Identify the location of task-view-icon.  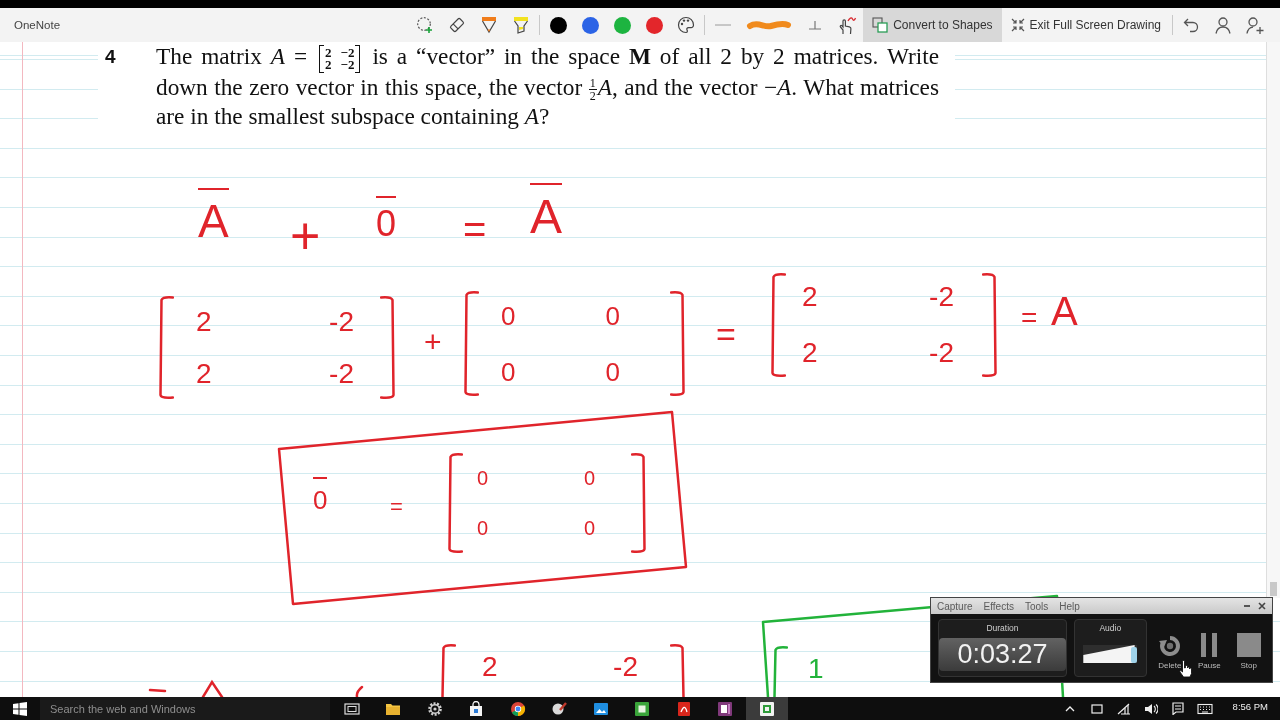
(351, 708).